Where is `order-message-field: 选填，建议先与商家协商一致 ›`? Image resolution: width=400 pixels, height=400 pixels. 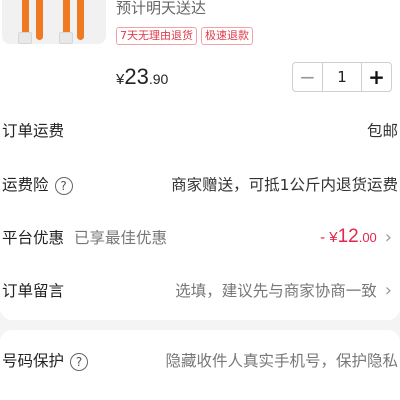
order-message-field: 选填，建议先与商家协商一致 › is located at coordinates (286, 290).